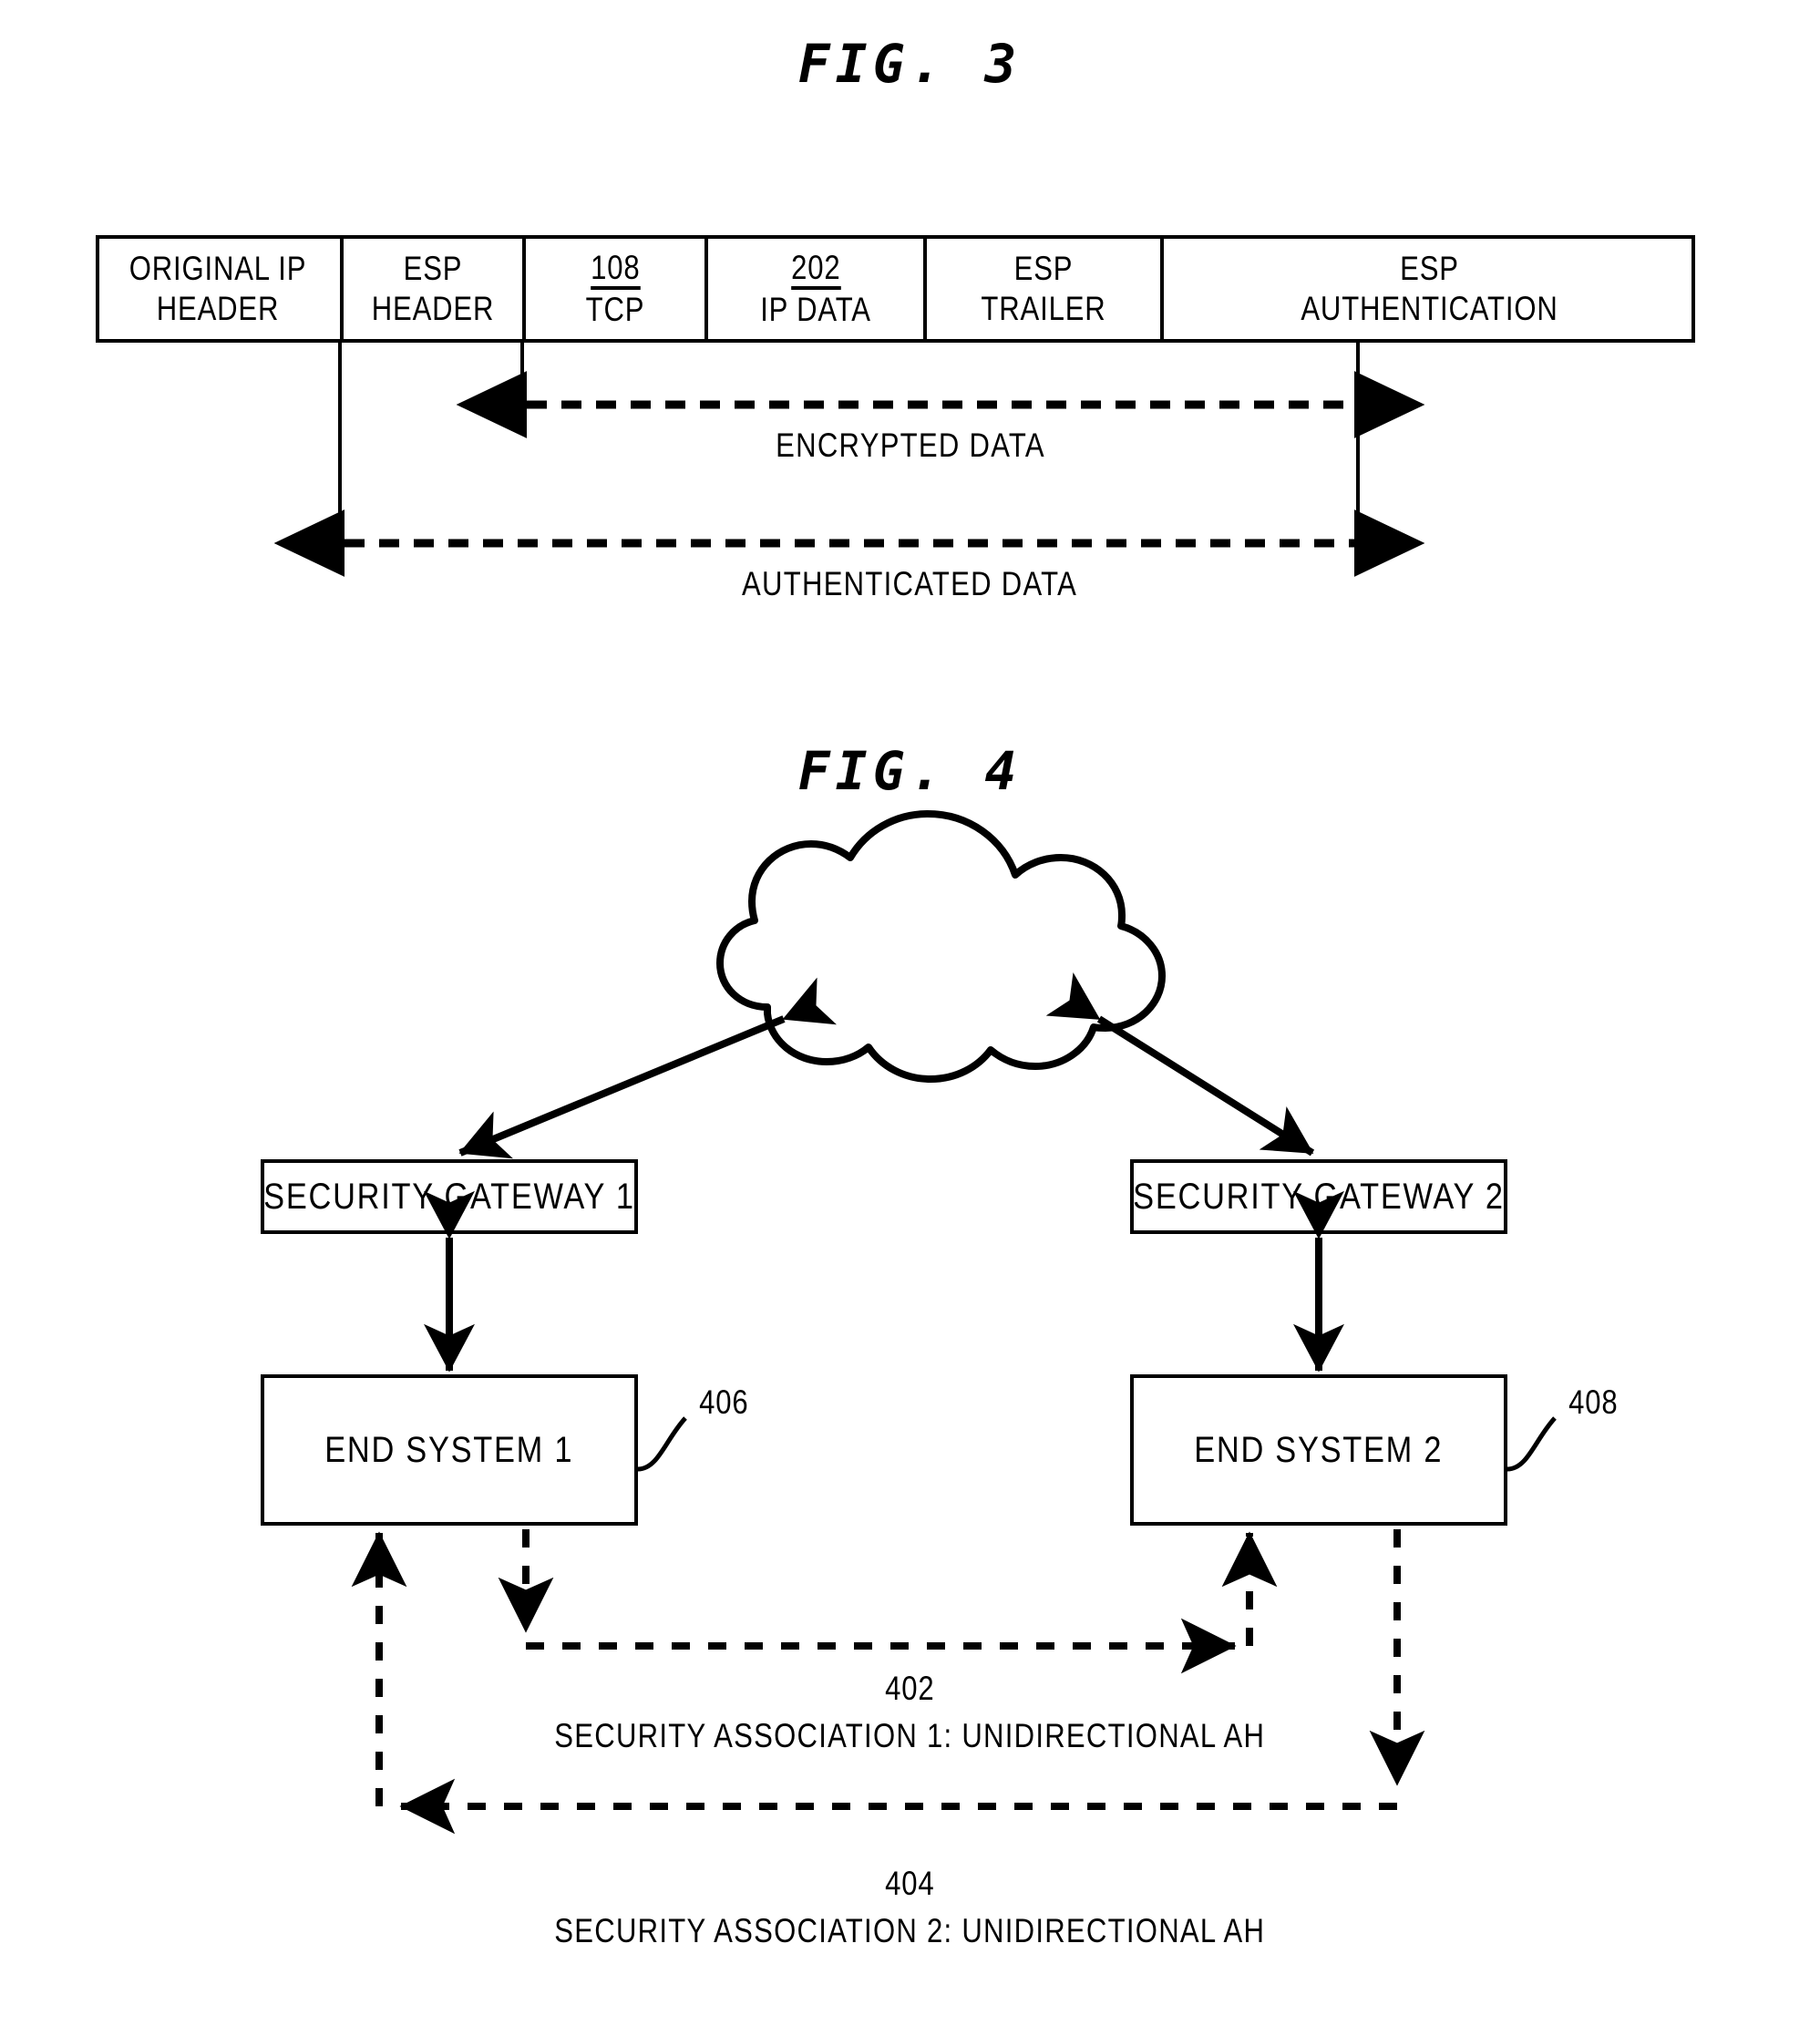 The image size is (1820, 2036). I want to click on security-association-1-path, so click(888, 1601).